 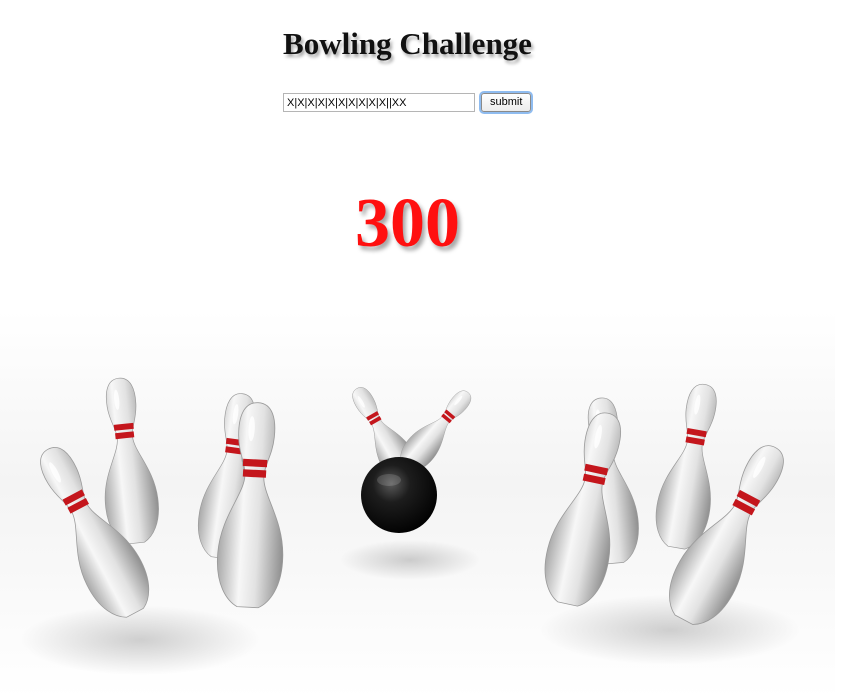 I want to click on submit-button: submit, so click(x=506, y=102).